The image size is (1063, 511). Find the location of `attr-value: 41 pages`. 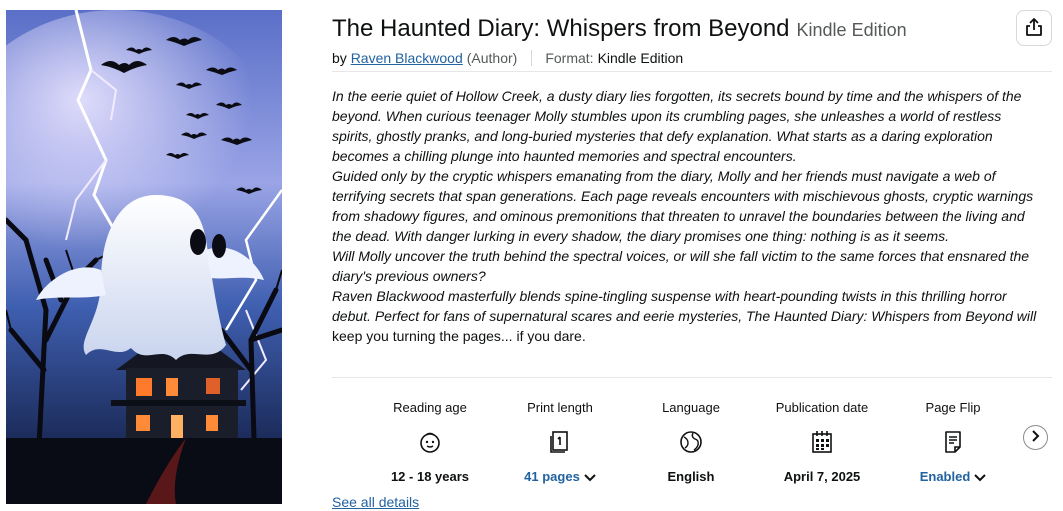

attr-value: 41 pages is located at coordinates (552, 476).